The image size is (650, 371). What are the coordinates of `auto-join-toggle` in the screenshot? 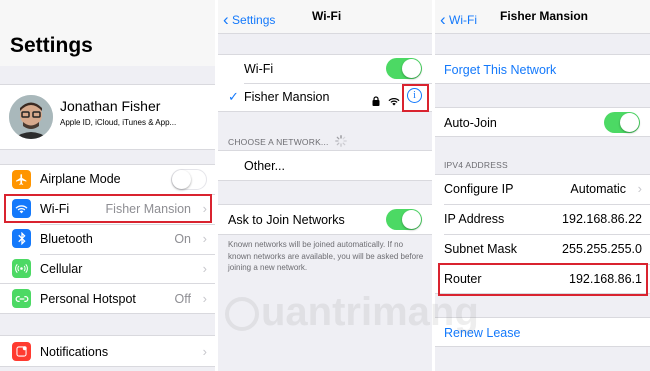 It's located at (622, 122).